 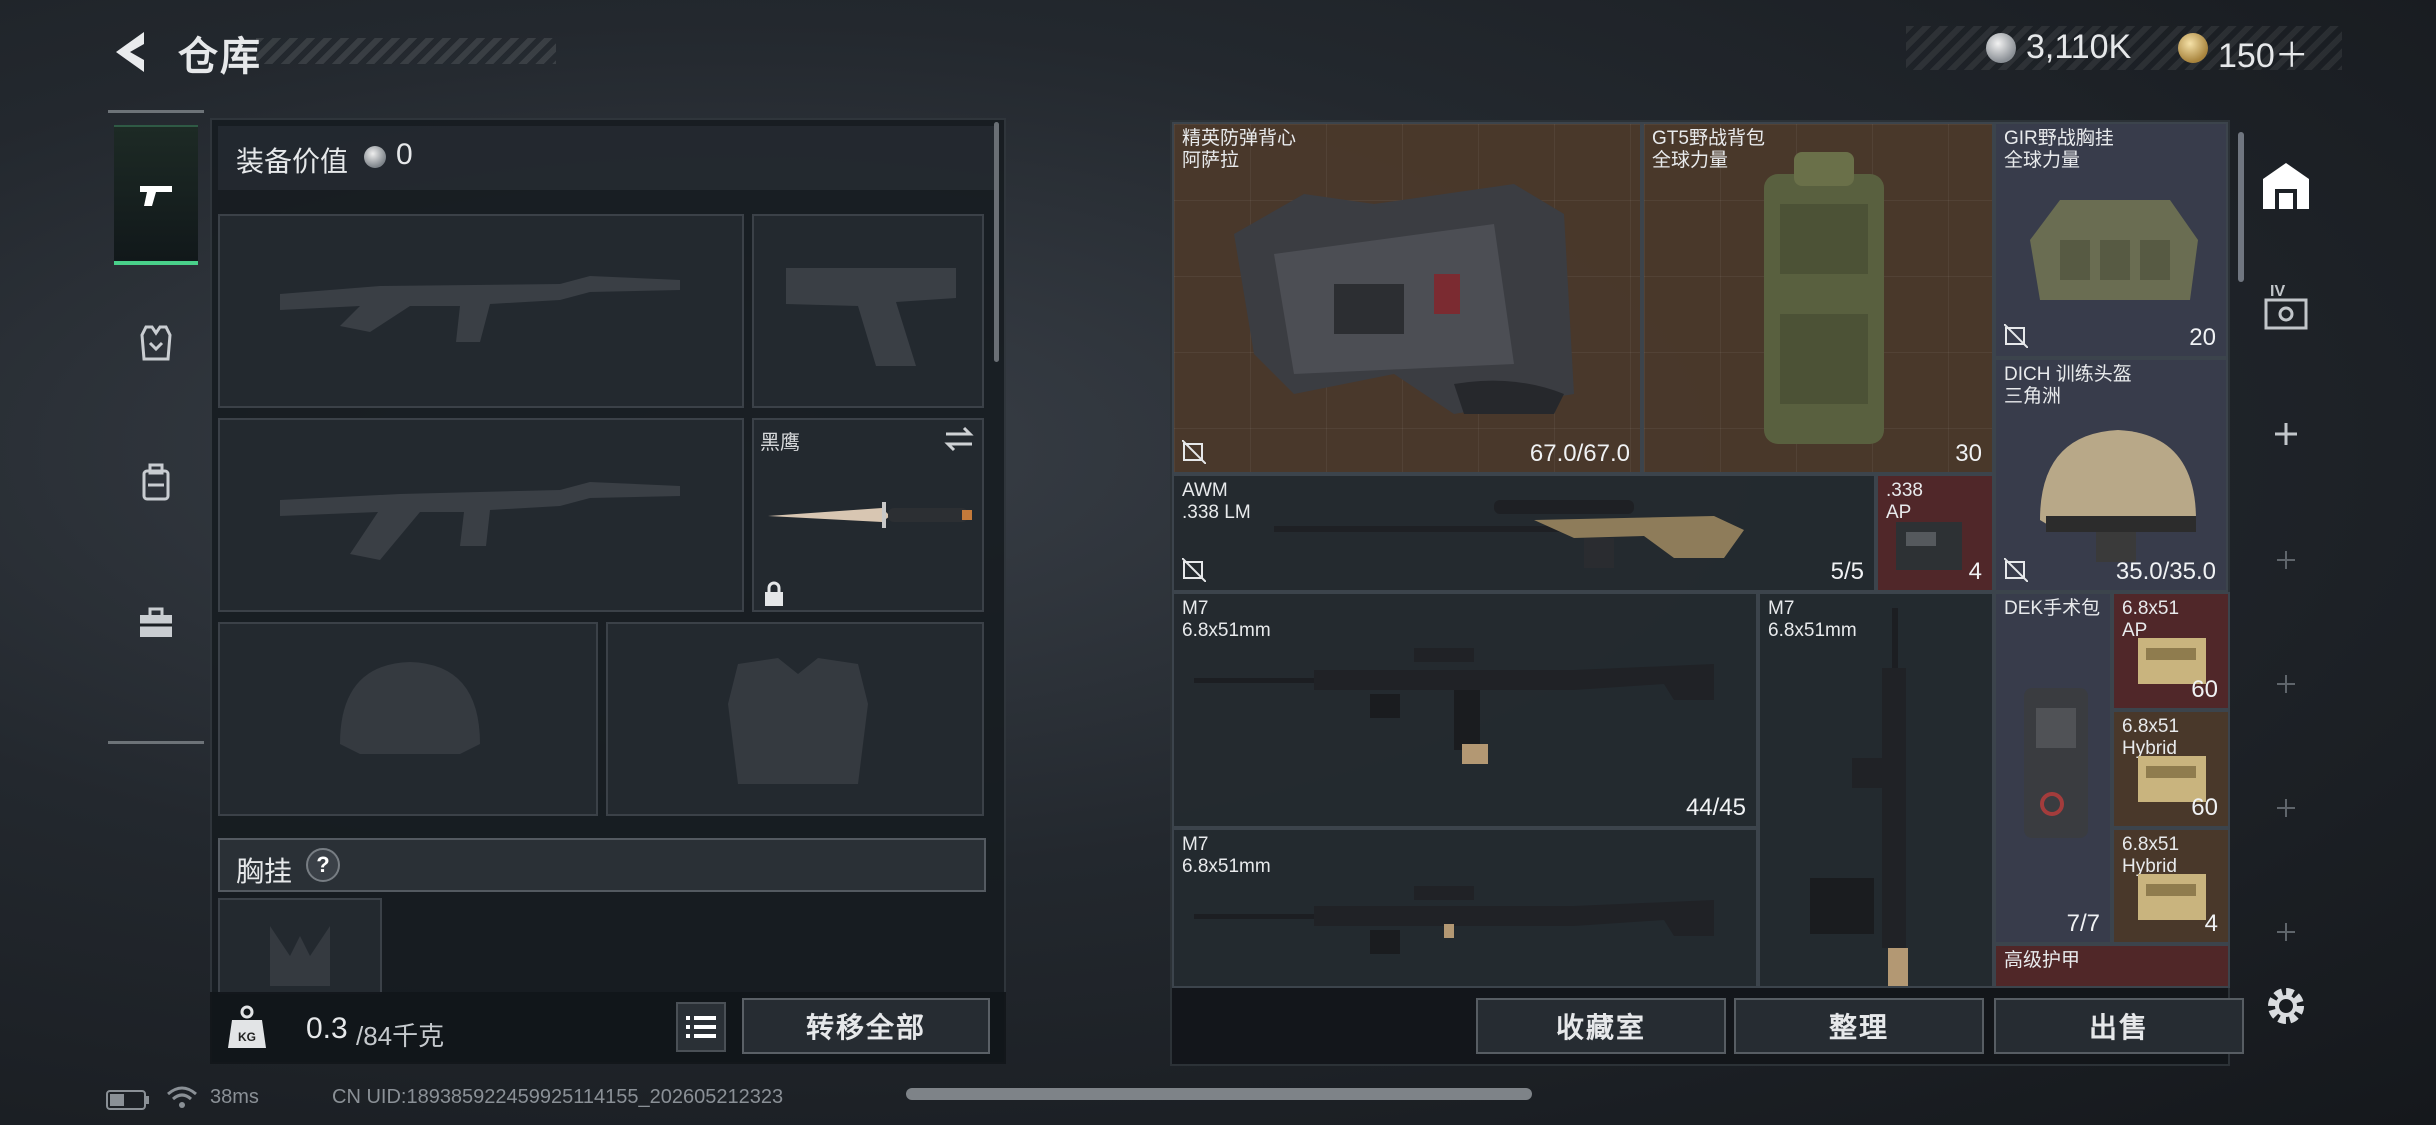 I want to click on stash-item-chest-rig: GIR野战胸挂 全球力量 20, so click(x=2111, y=240).